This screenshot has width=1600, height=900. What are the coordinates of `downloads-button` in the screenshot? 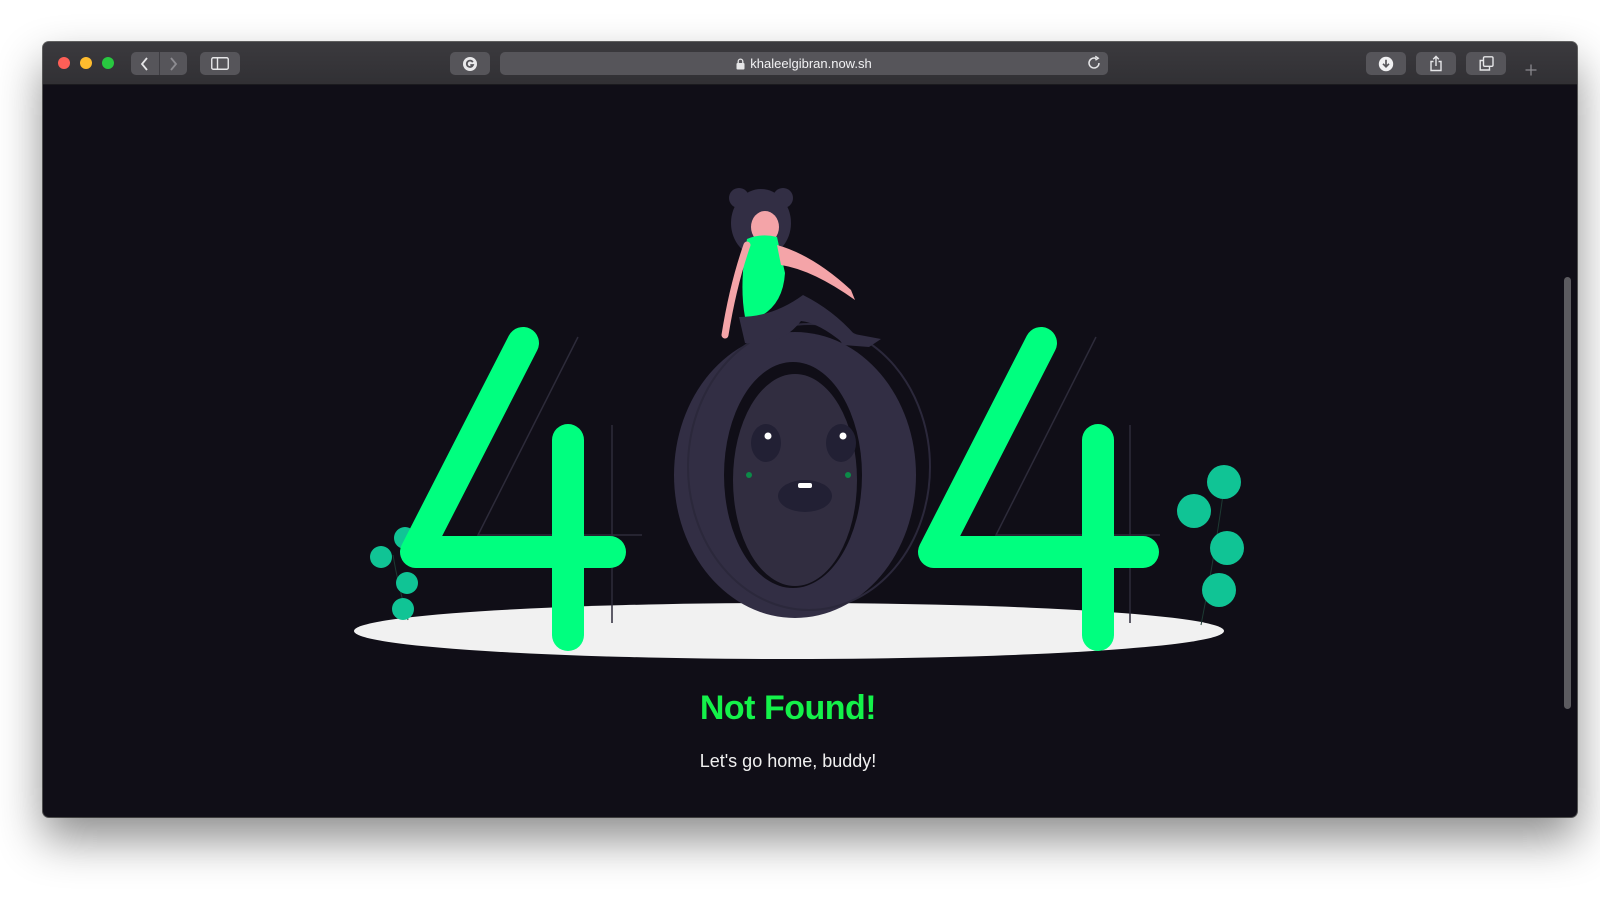 It's located at (1386, 63).